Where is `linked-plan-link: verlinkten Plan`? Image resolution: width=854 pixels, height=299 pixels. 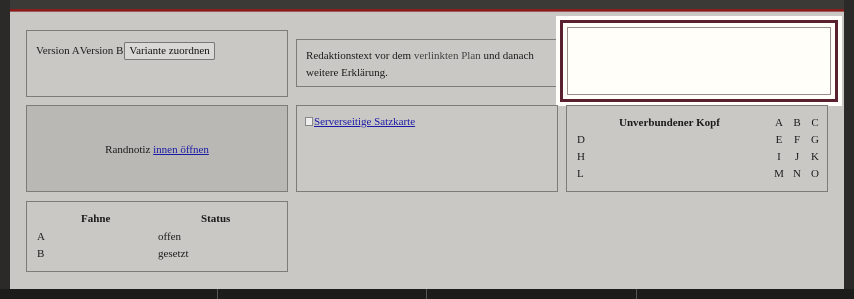
linked-plan-link: verlinkten Plan is located at coordinates (447, 56).